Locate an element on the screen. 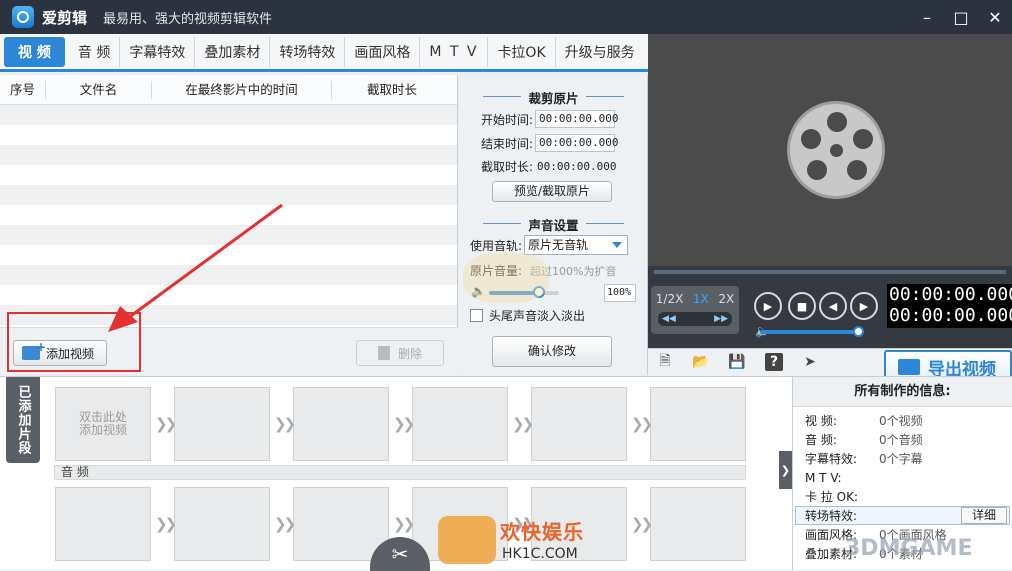  close-button: ✕ is located at coordinates (995, 17).